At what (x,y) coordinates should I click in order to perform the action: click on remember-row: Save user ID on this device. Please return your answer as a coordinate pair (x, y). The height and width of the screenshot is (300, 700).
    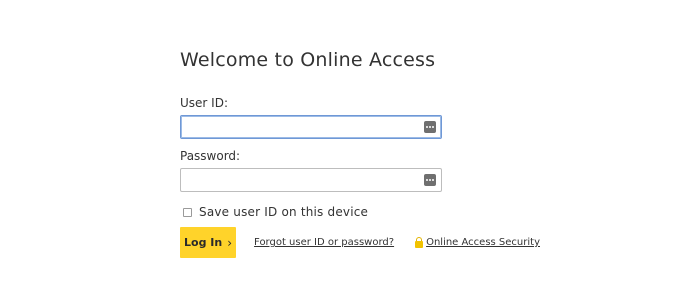
    Looking at the image, I should click on (360, 212).